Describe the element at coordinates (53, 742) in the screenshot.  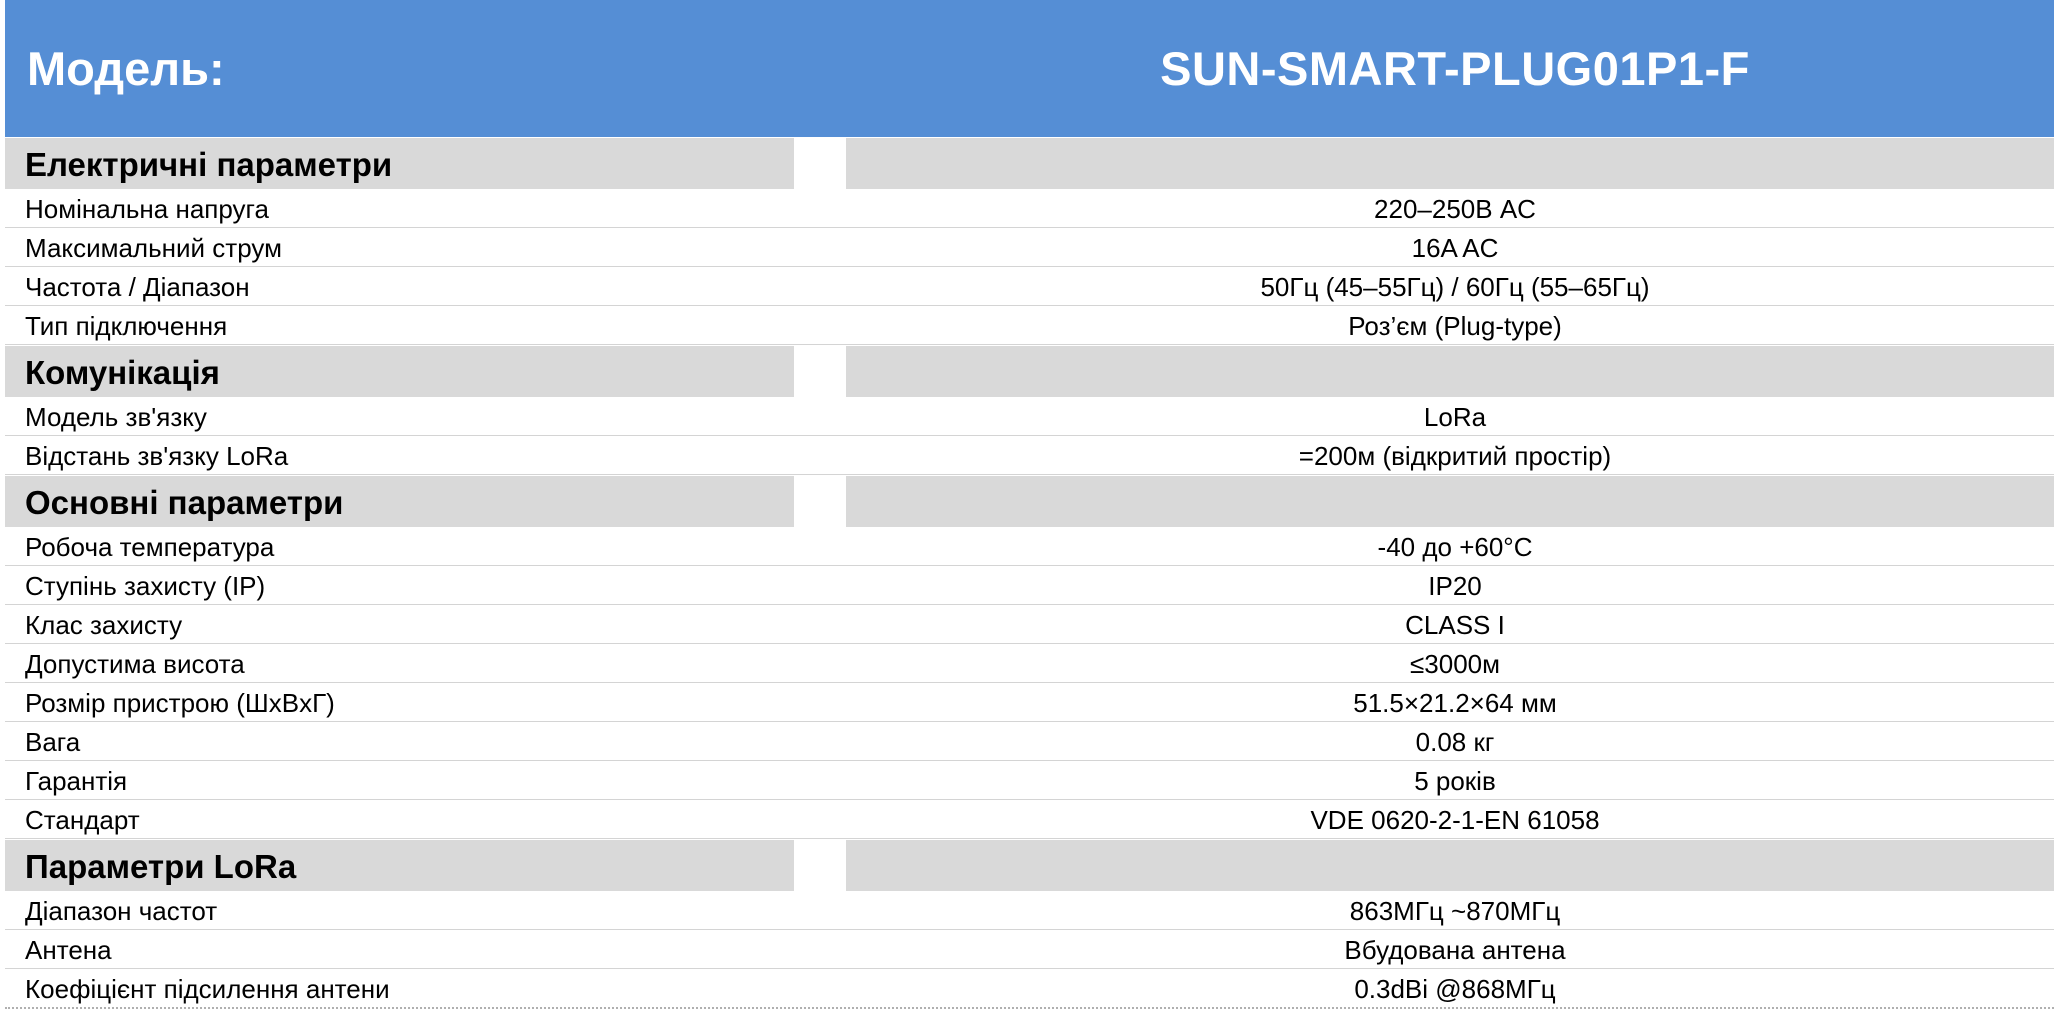
I see `row-label: Вага` at that location.